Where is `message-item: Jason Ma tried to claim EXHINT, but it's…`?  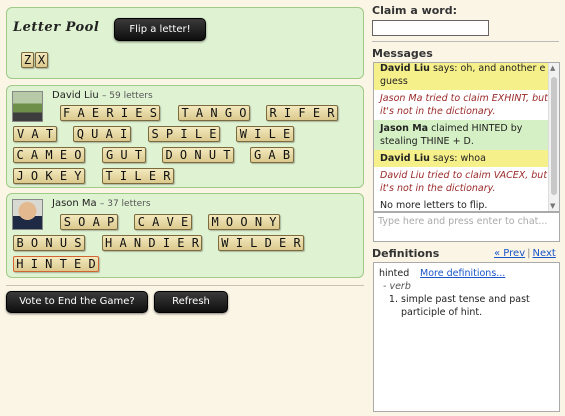
message-item: Jason Ma tried to claim EXHINT, but it's… is located at coordinates (464, 105).